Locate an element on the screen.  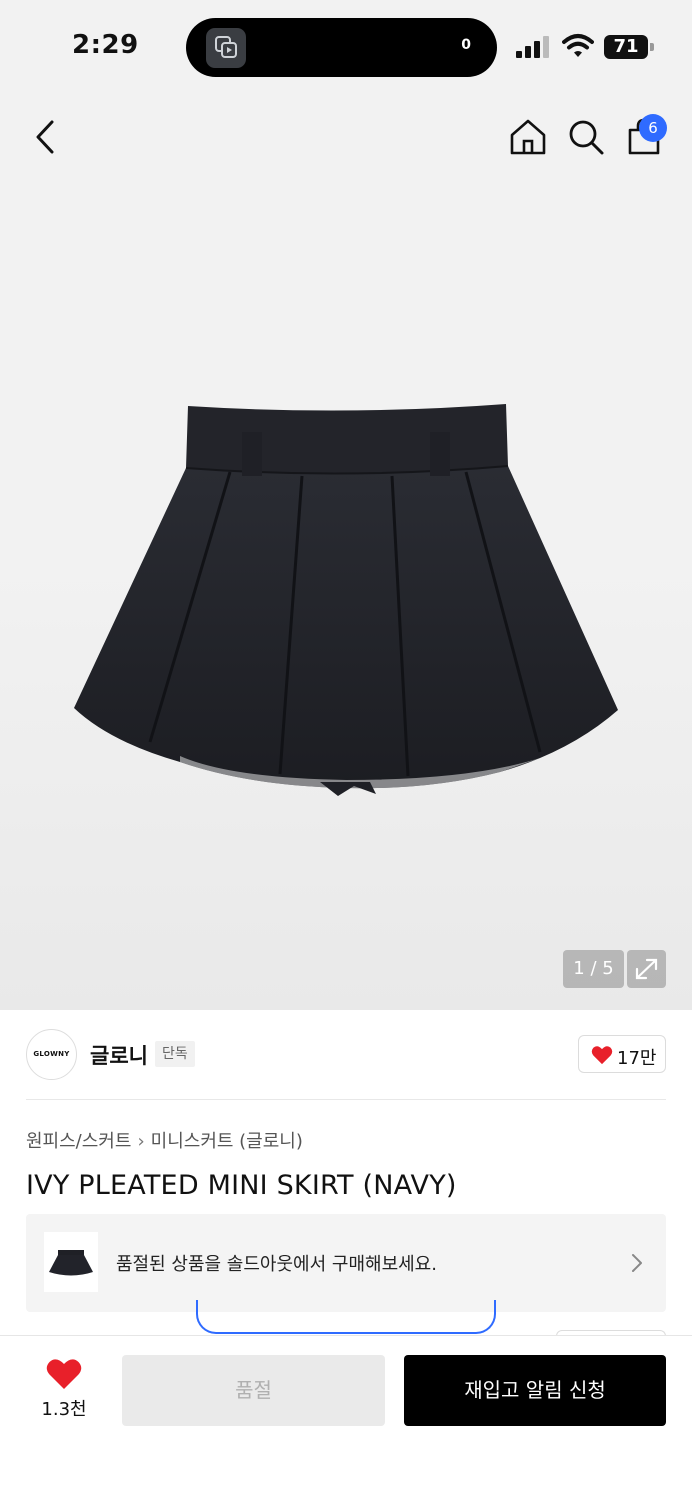
breadcrumb-subcategory: 미니스커트 (글로니) is located at coordinates (227, 1141).